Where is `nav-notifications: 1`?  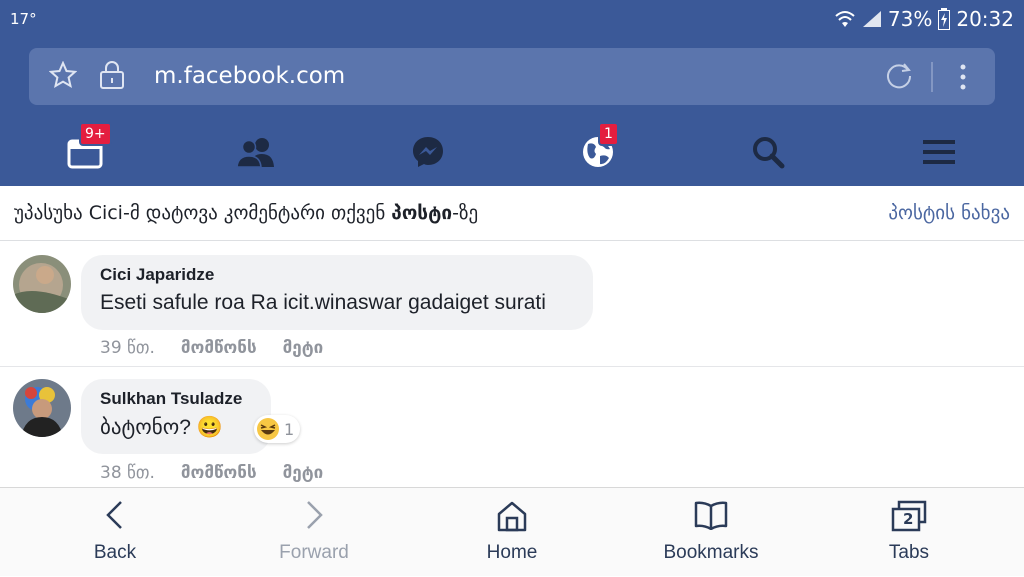 nav-notifications: 1 is located at coordinates (598, 148).